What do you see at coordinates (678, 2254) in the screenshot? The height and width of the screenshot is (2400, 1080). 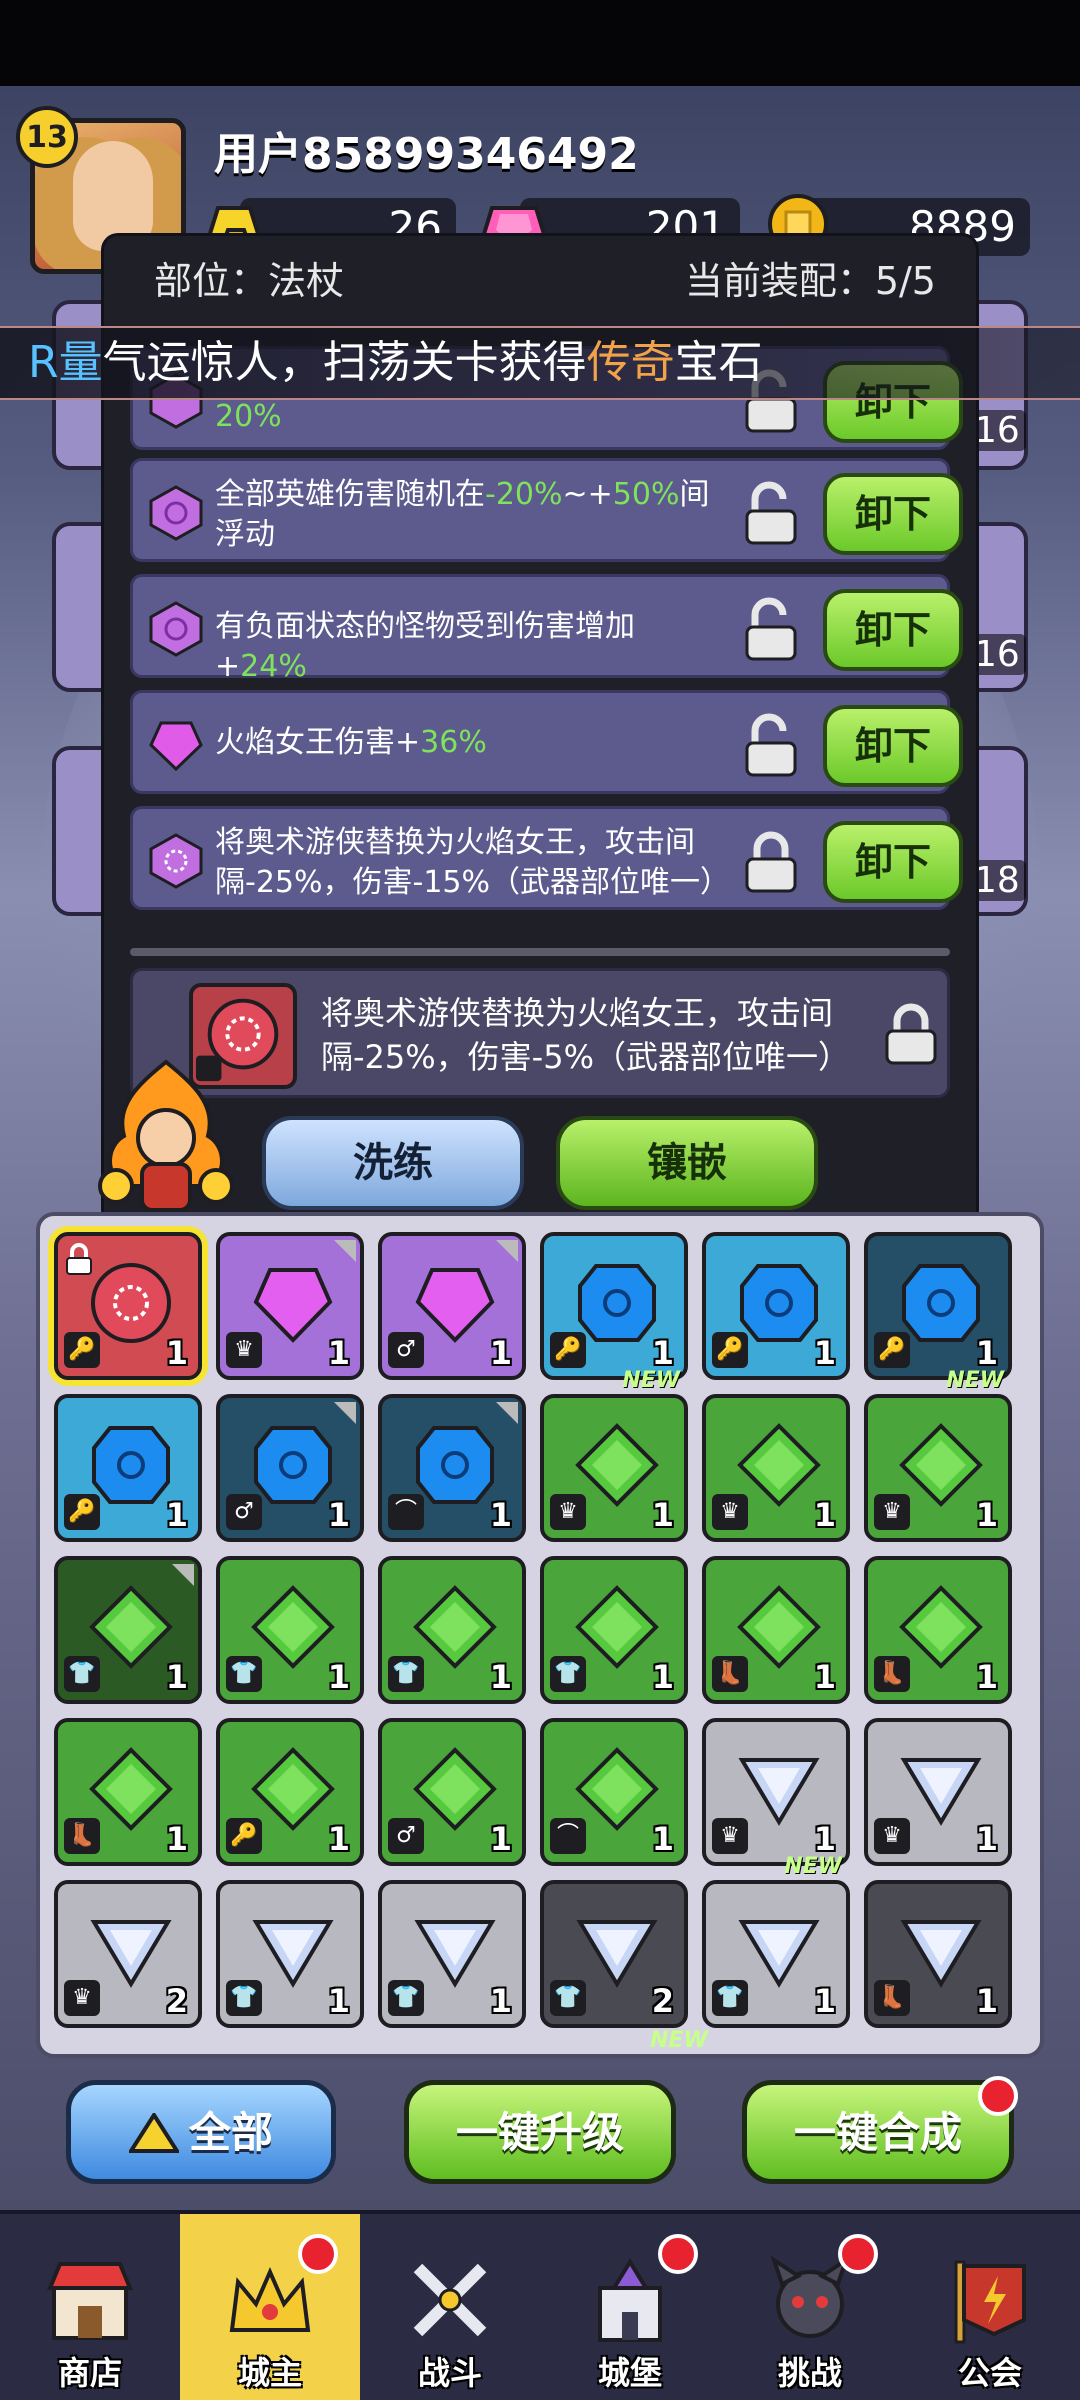 I see `notification-dot` at bounding box center [678, 2254].